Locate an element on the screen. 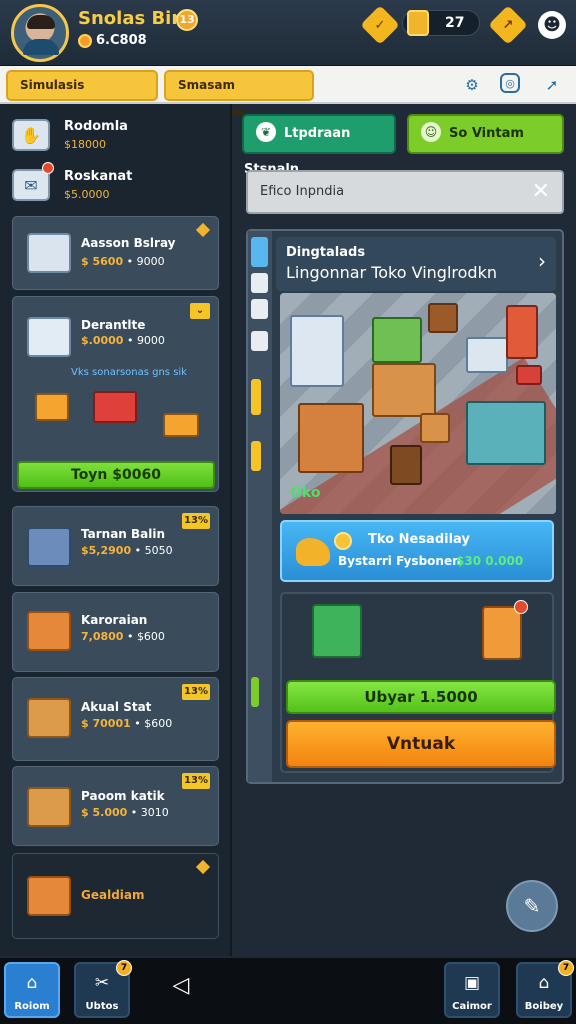 This screenshot has height=1024, width=576. button-label: So Vintam is located at coordinates (486, 133).